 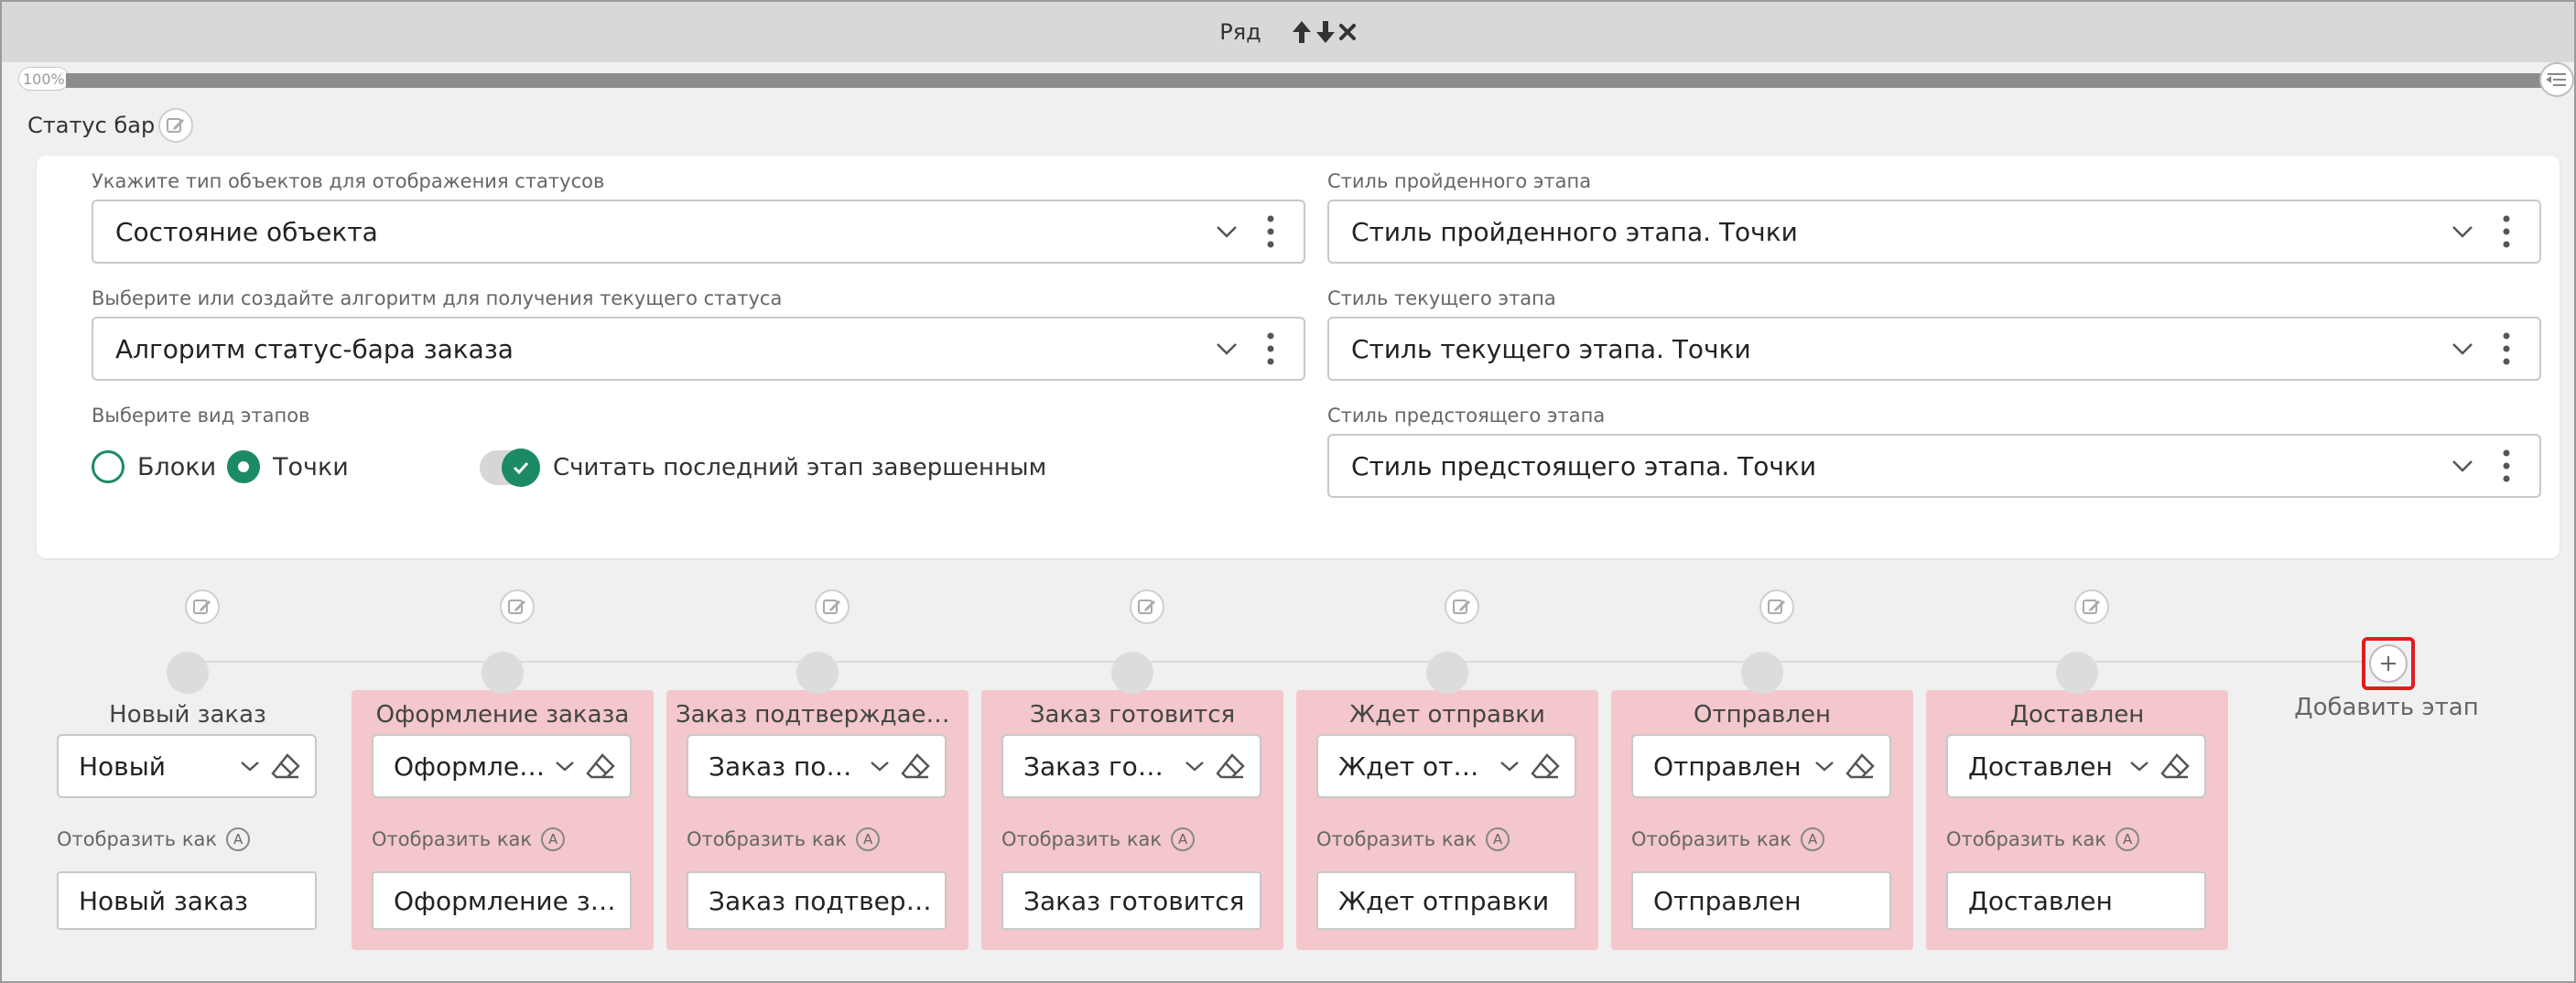 I want to click on stage-title: Доставлен, so click(x=2077, y=715).